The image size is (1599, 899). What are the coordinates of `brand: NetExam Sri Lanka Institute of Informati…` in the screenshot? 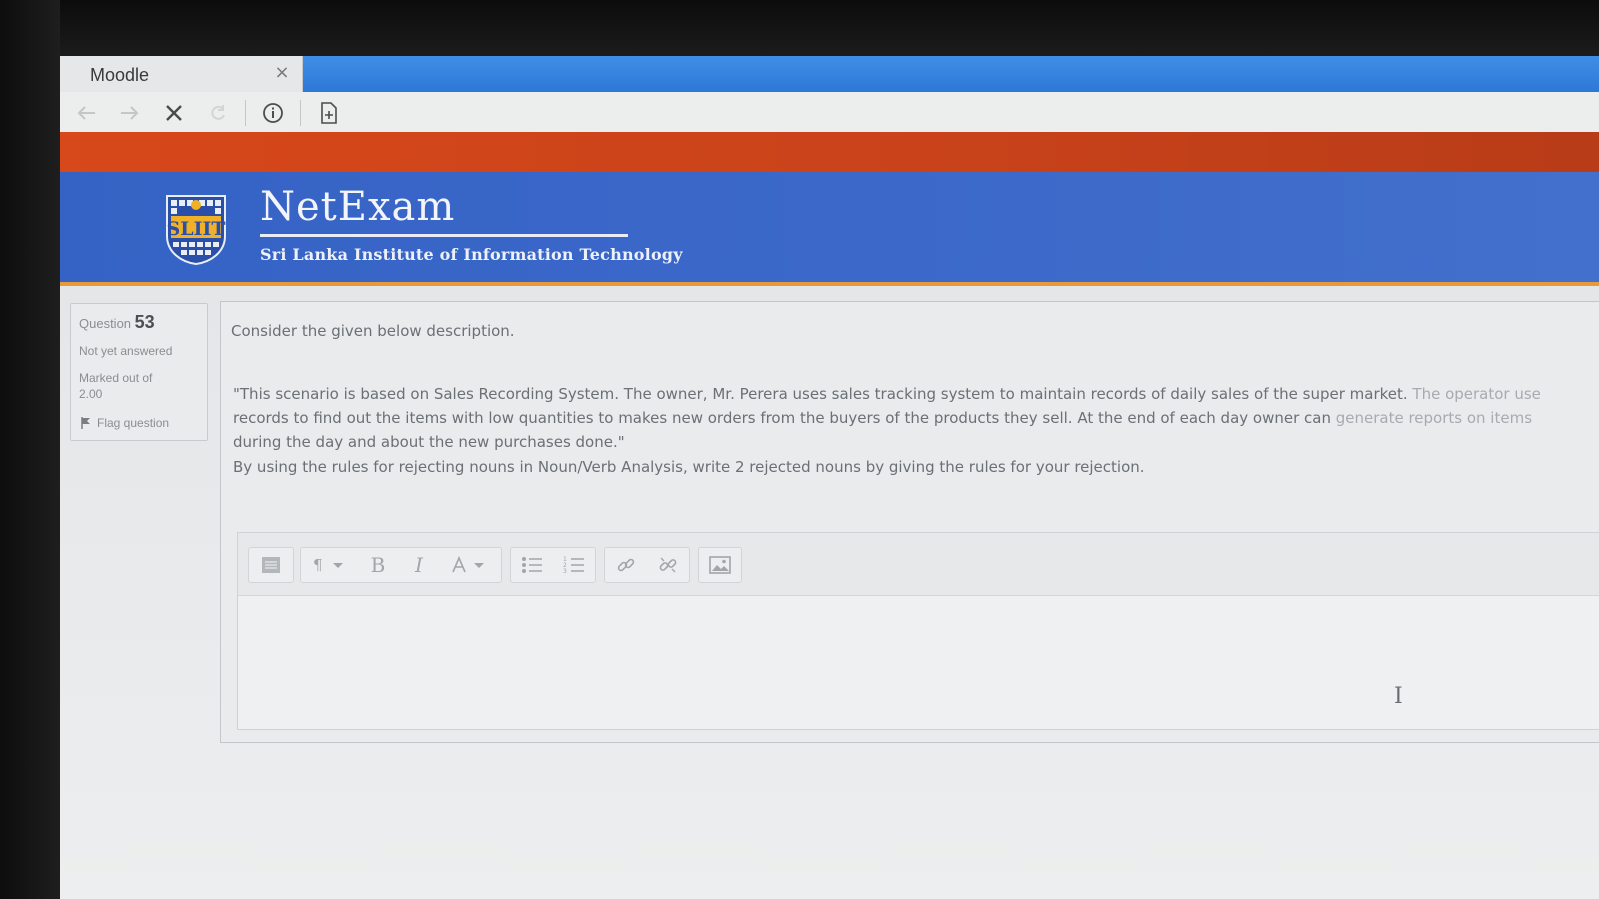 It's located at (471, 224).